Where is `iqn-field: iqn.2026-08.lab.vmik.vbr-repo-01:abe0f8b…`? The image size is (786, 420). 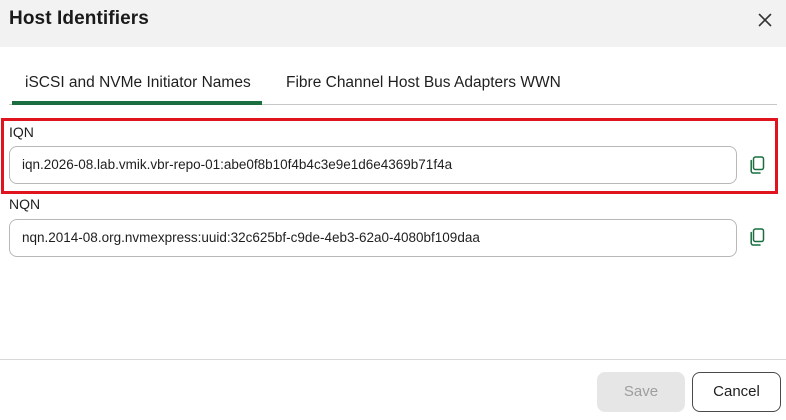 iqn-field: iqn.2026-08.lab.vmik.vbr-repo-01:abe0f8b… is located at coordinates (373, 165).